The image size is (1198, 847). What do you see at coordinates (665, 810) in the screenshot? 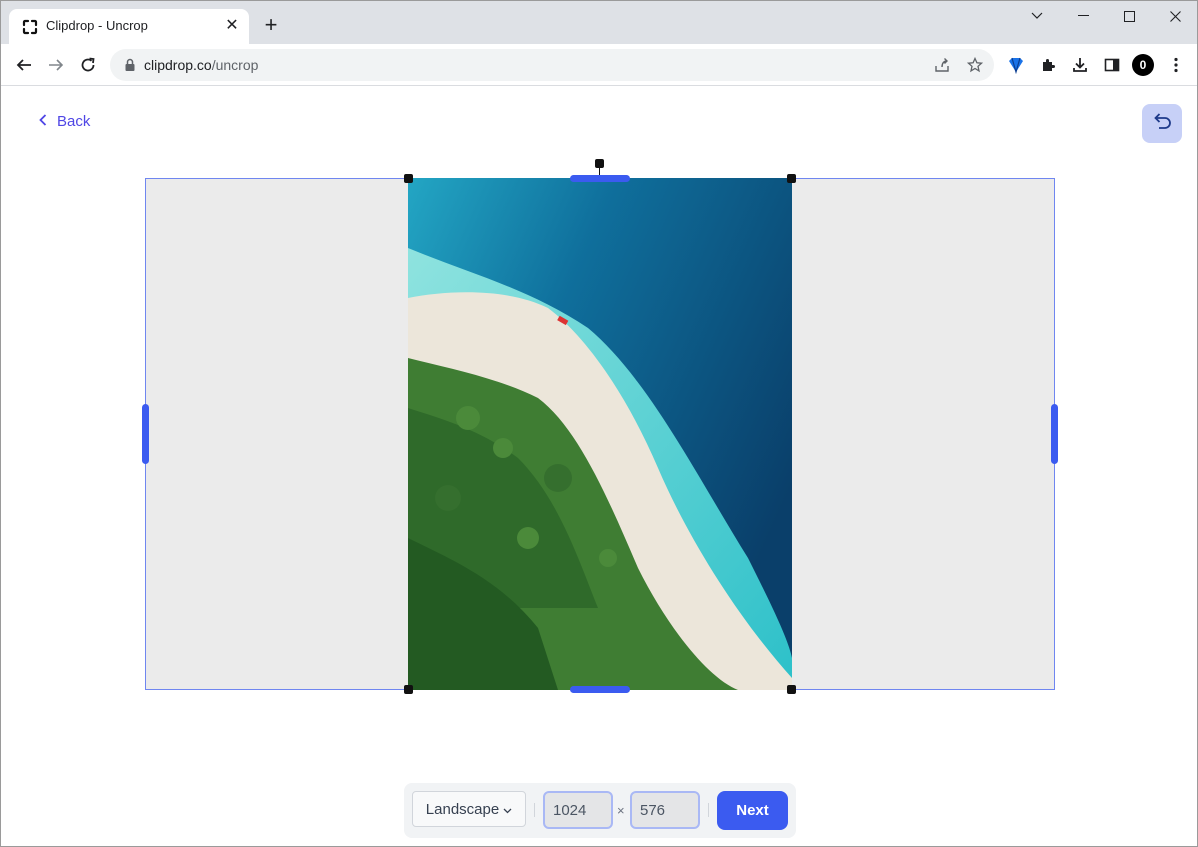
I see `height-input` at bounding box center [665, 810].